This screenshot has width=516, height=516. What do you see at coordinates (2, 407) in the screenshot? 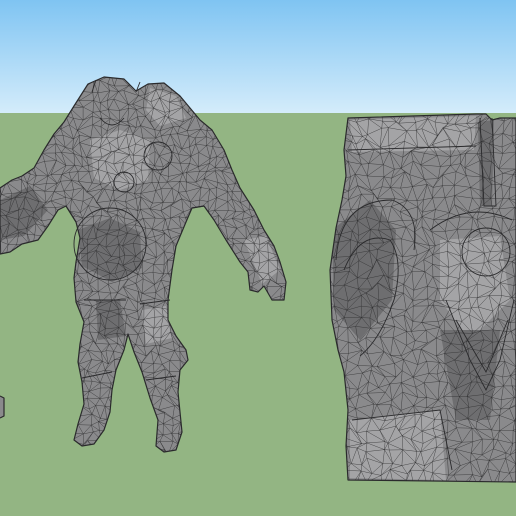
I see `offscreen-mesh-fragment` at bounding box center [2, 407].